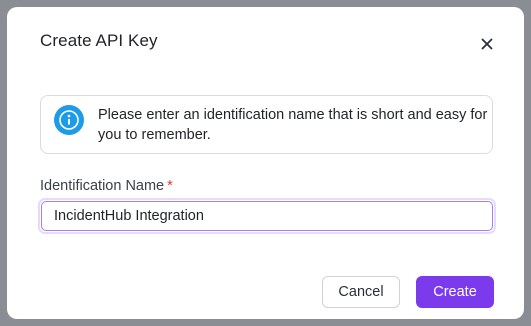 This screenshot has height=326, width=531. What do you see at coordinates (102, 186) in the screenshot?
I see `field-label-text: Identification Name` at bounding box center [102, 186].